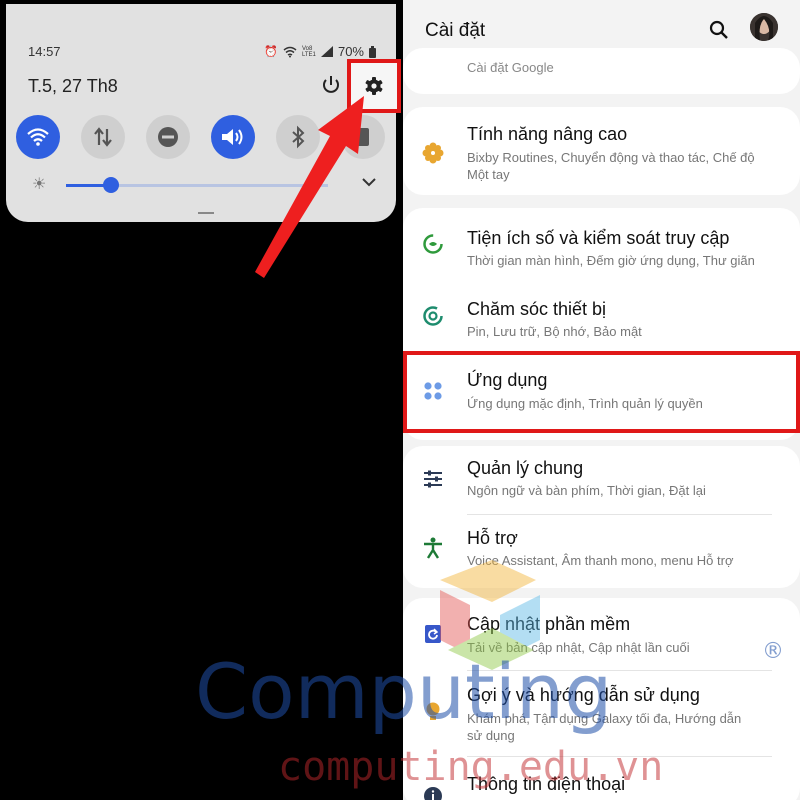 The height and width of the screenshot is (800, 800). Describe the element at coordinates (433, 244) in the screenshot. I see `digital-wellbeing-icon` at that location.